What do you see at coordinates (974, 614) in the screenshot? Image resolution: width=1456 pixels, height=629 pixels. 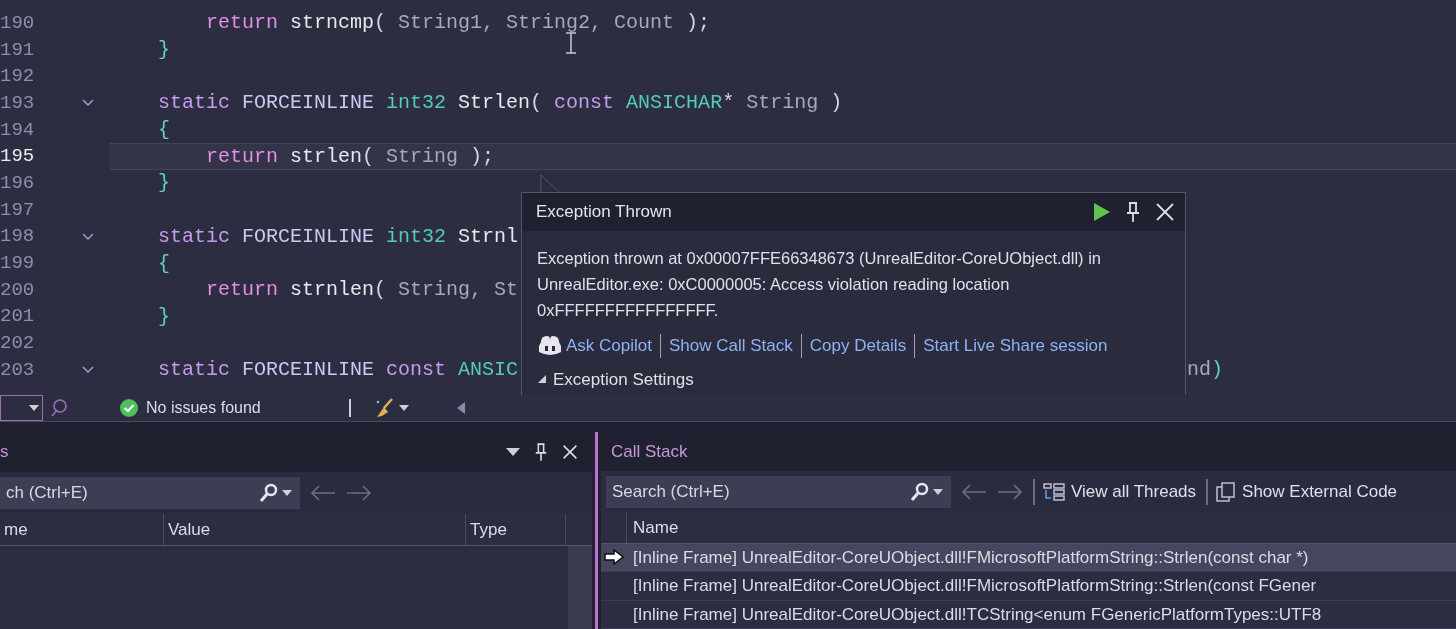 I see `call-stack-frame: [Inline Frame] UnrealEditor-CoreUObject.dll!TCString<enum FGenericPlatformTypes::UTF8` at bounding box center [974, 614].